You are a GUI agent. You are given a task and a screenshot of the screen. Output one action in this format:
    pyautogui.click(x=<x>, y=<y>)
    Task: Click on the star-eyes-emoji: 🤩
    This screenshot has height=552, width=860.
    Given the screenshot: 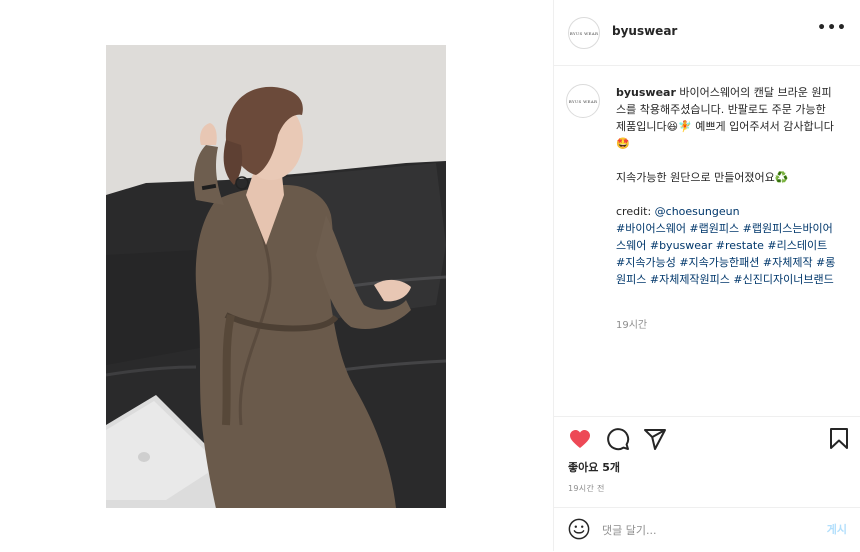 What is the action you would take?
    pyautogui.click(x=623, y=143)
    